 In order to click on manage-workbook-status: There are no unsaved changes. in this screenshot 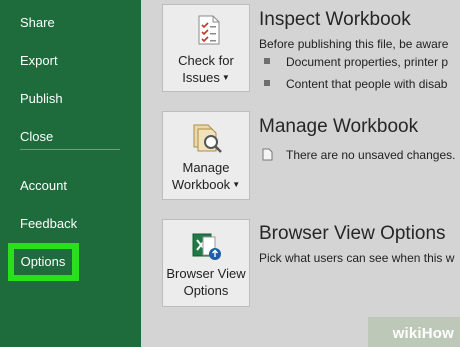, I will do `click(358, 156)`.